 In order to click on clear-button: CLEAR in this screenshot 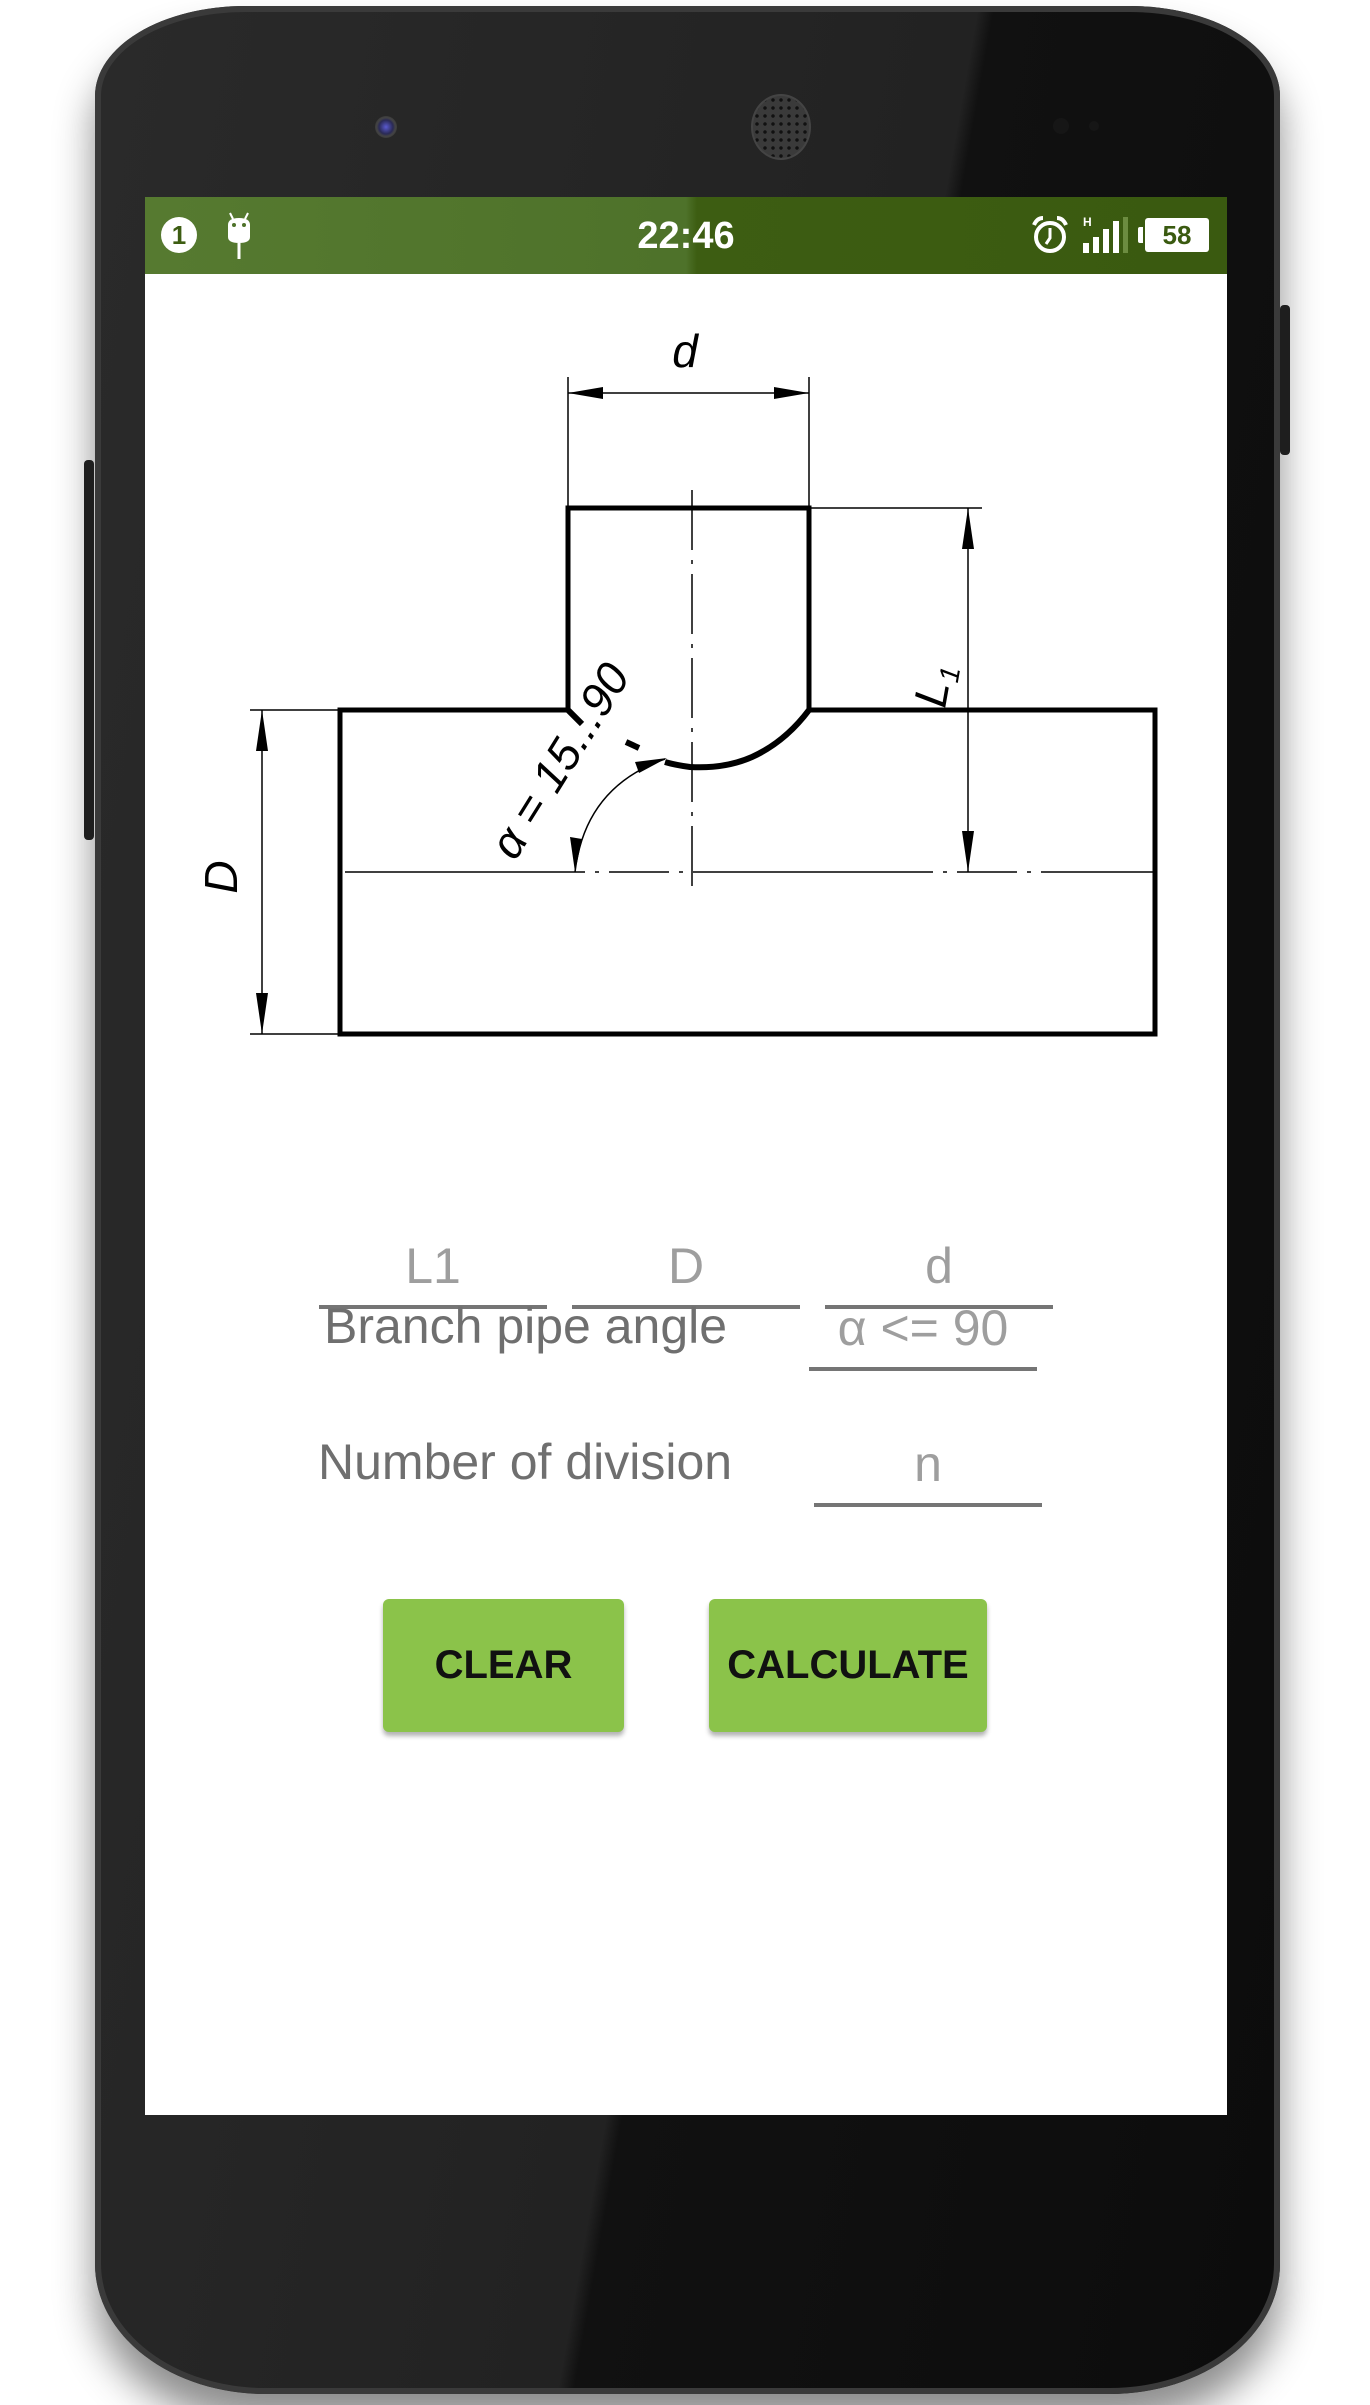, I will do `click(503, 1665)`.